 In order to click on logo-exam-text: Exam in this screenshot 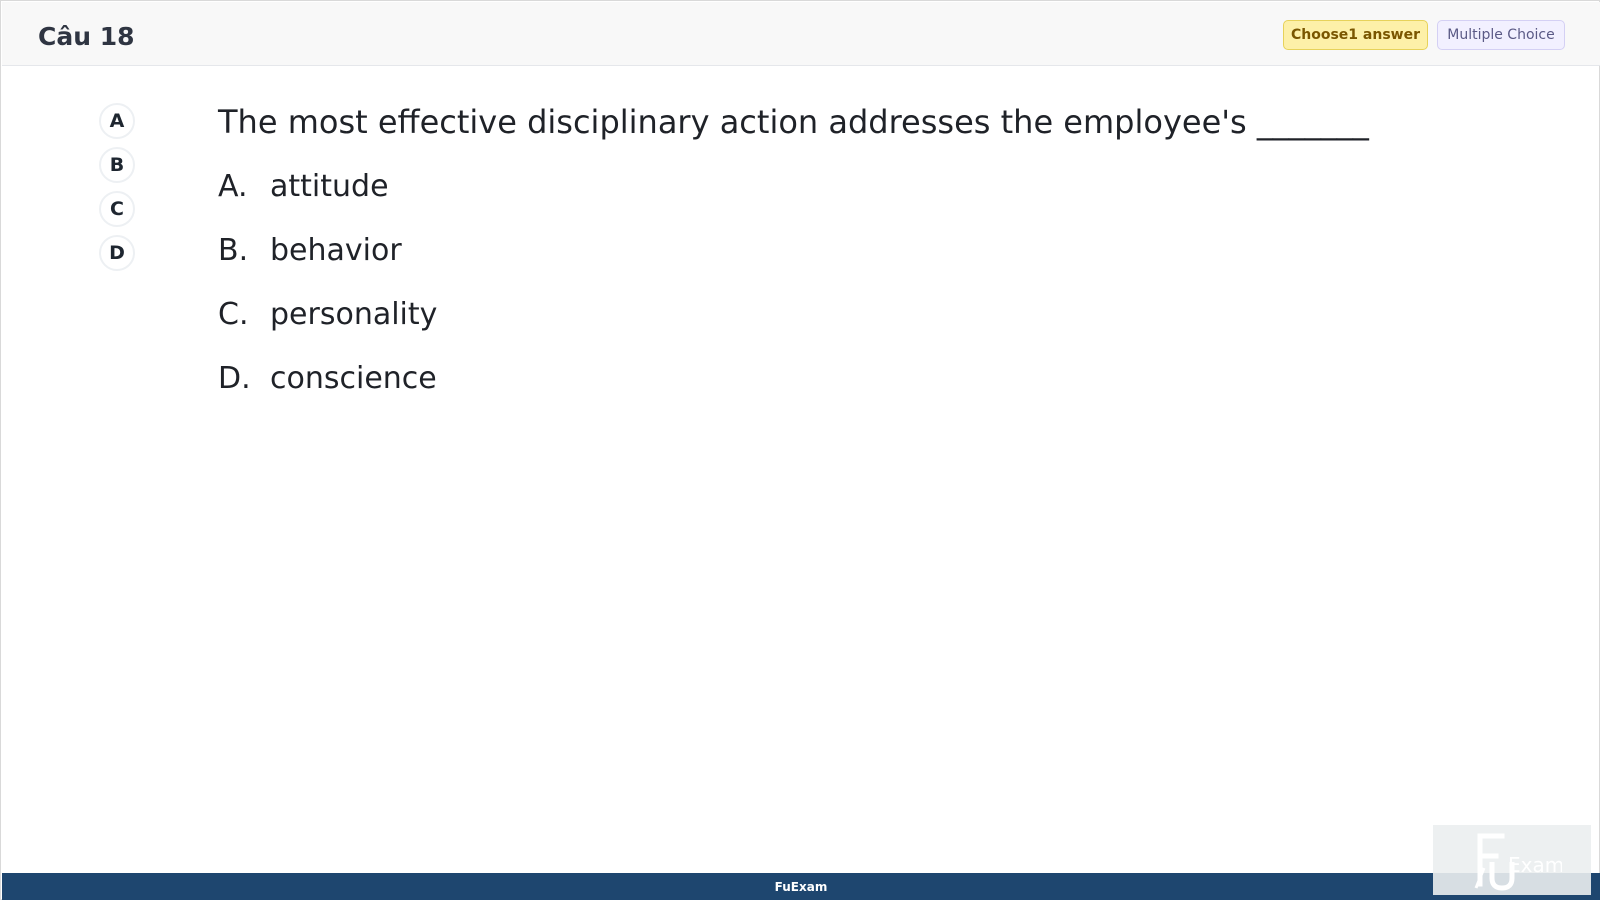, I will do `click(1535, 865)`.